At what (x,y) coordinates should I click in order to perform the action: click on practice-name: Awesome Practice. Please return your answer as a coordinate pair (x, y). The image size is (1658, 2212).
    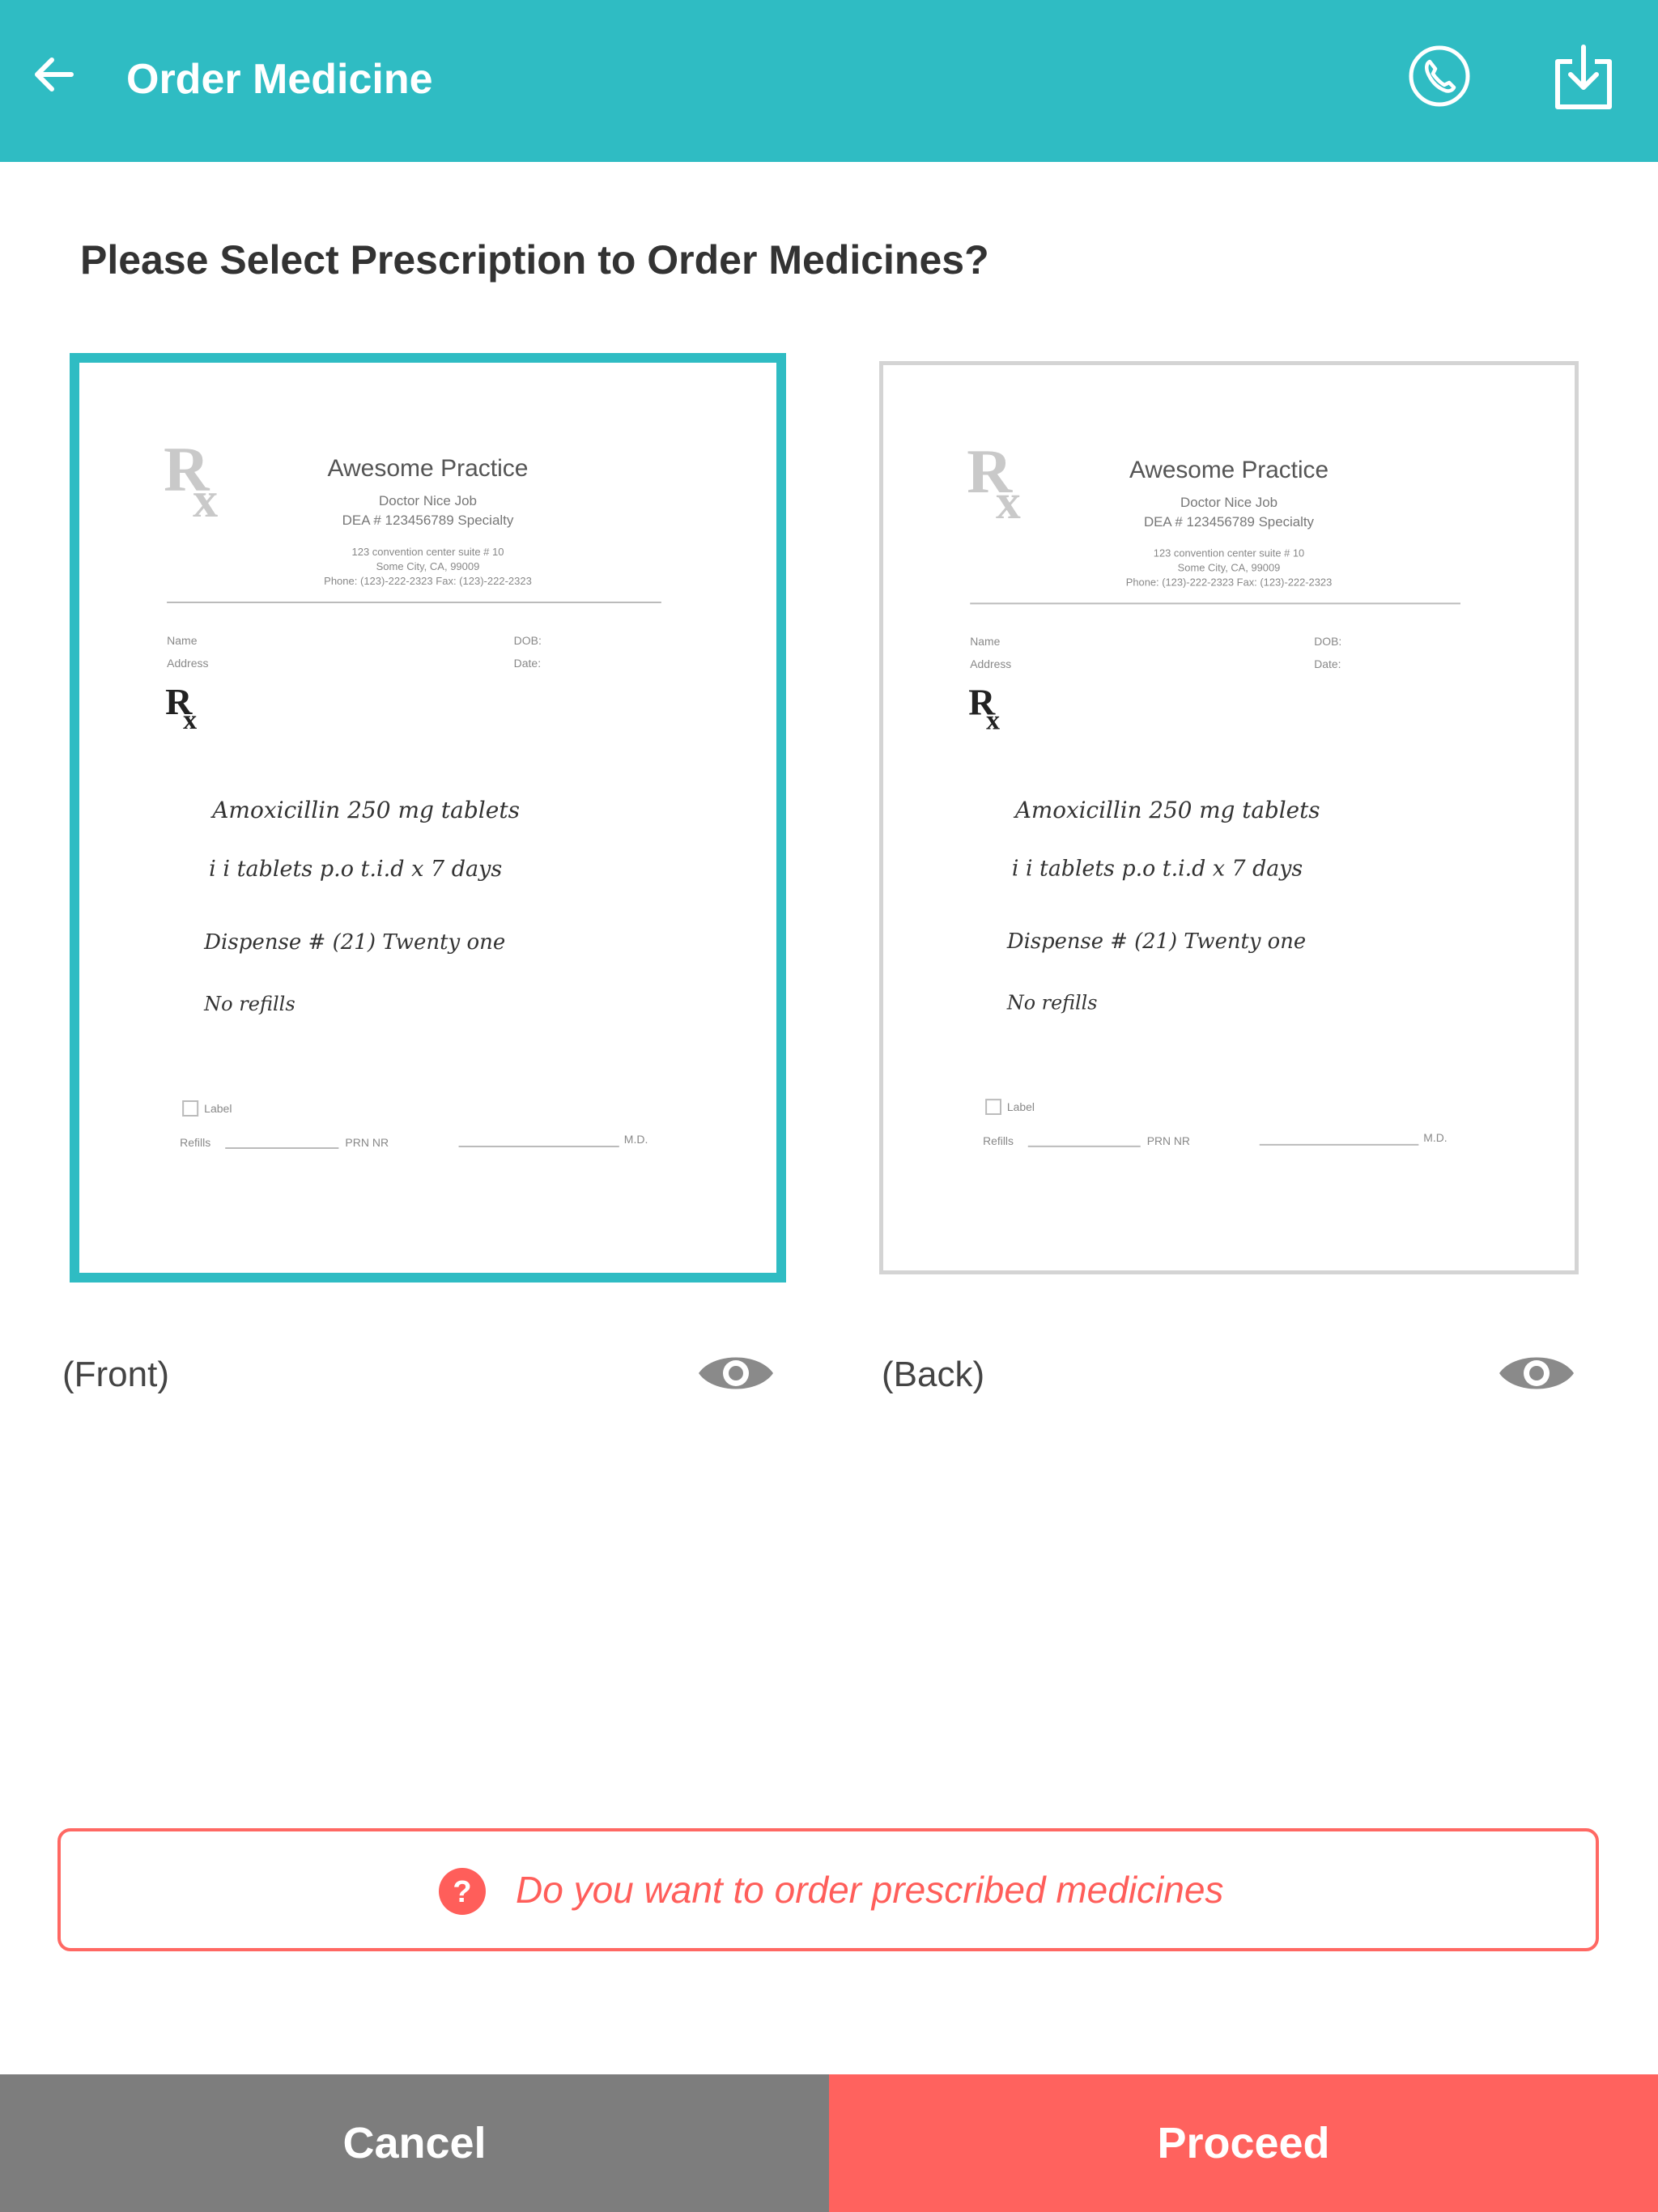
    Looking at the image, I should click on (427, 468).